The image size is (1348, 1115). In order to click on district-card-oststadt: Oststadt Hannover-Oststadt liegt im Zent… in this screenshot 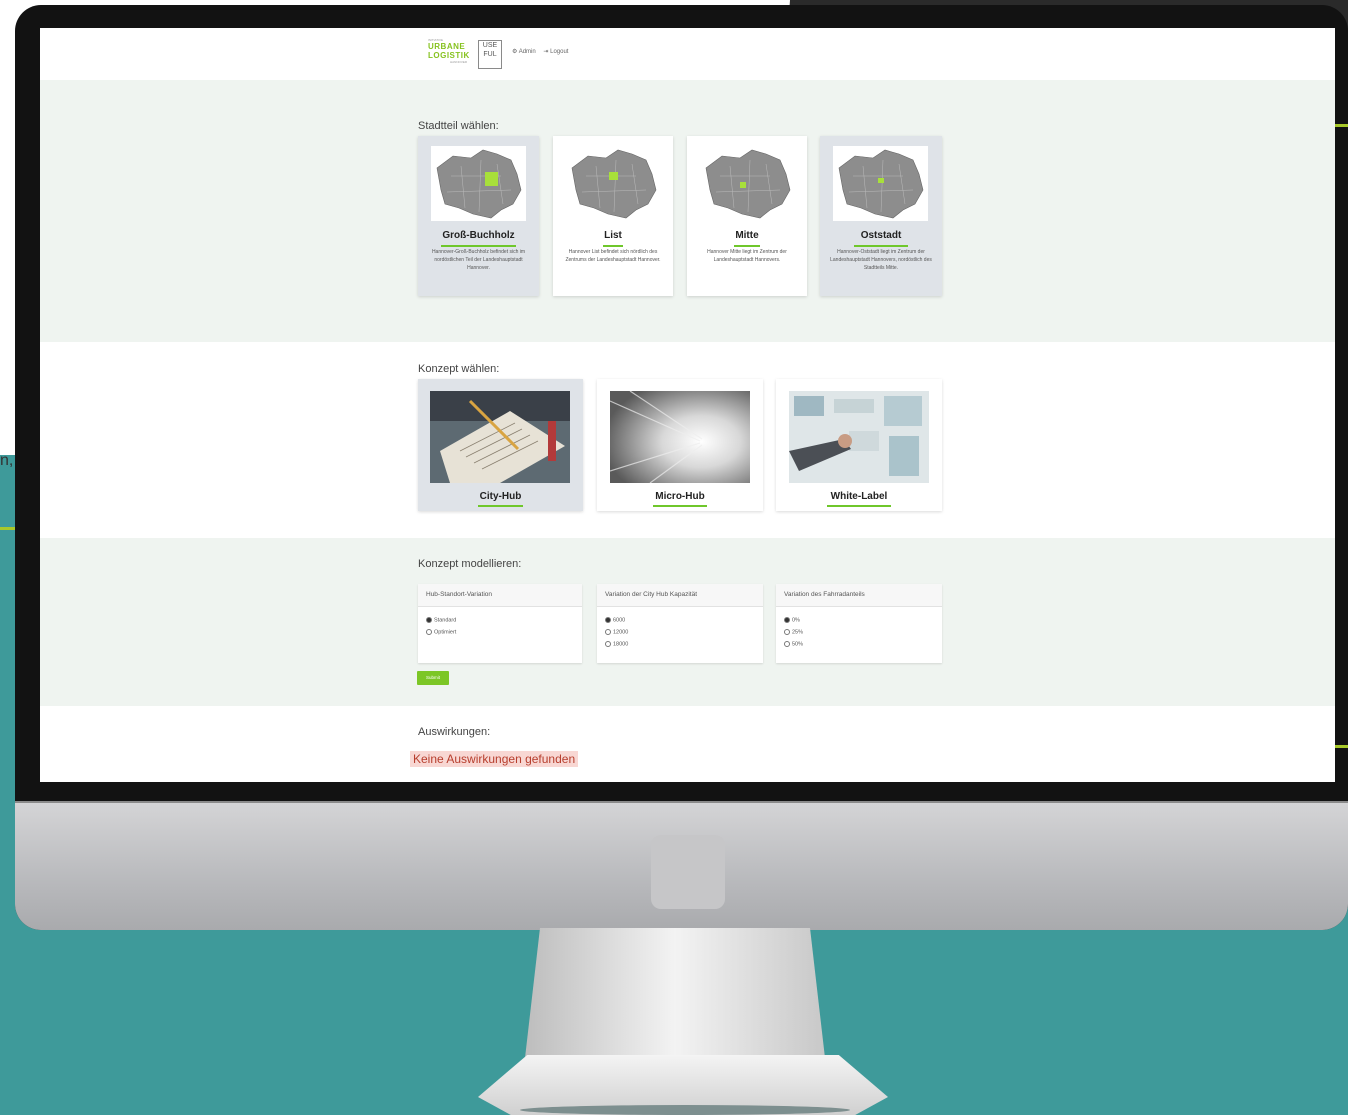, I will do `click(881, 216)`.